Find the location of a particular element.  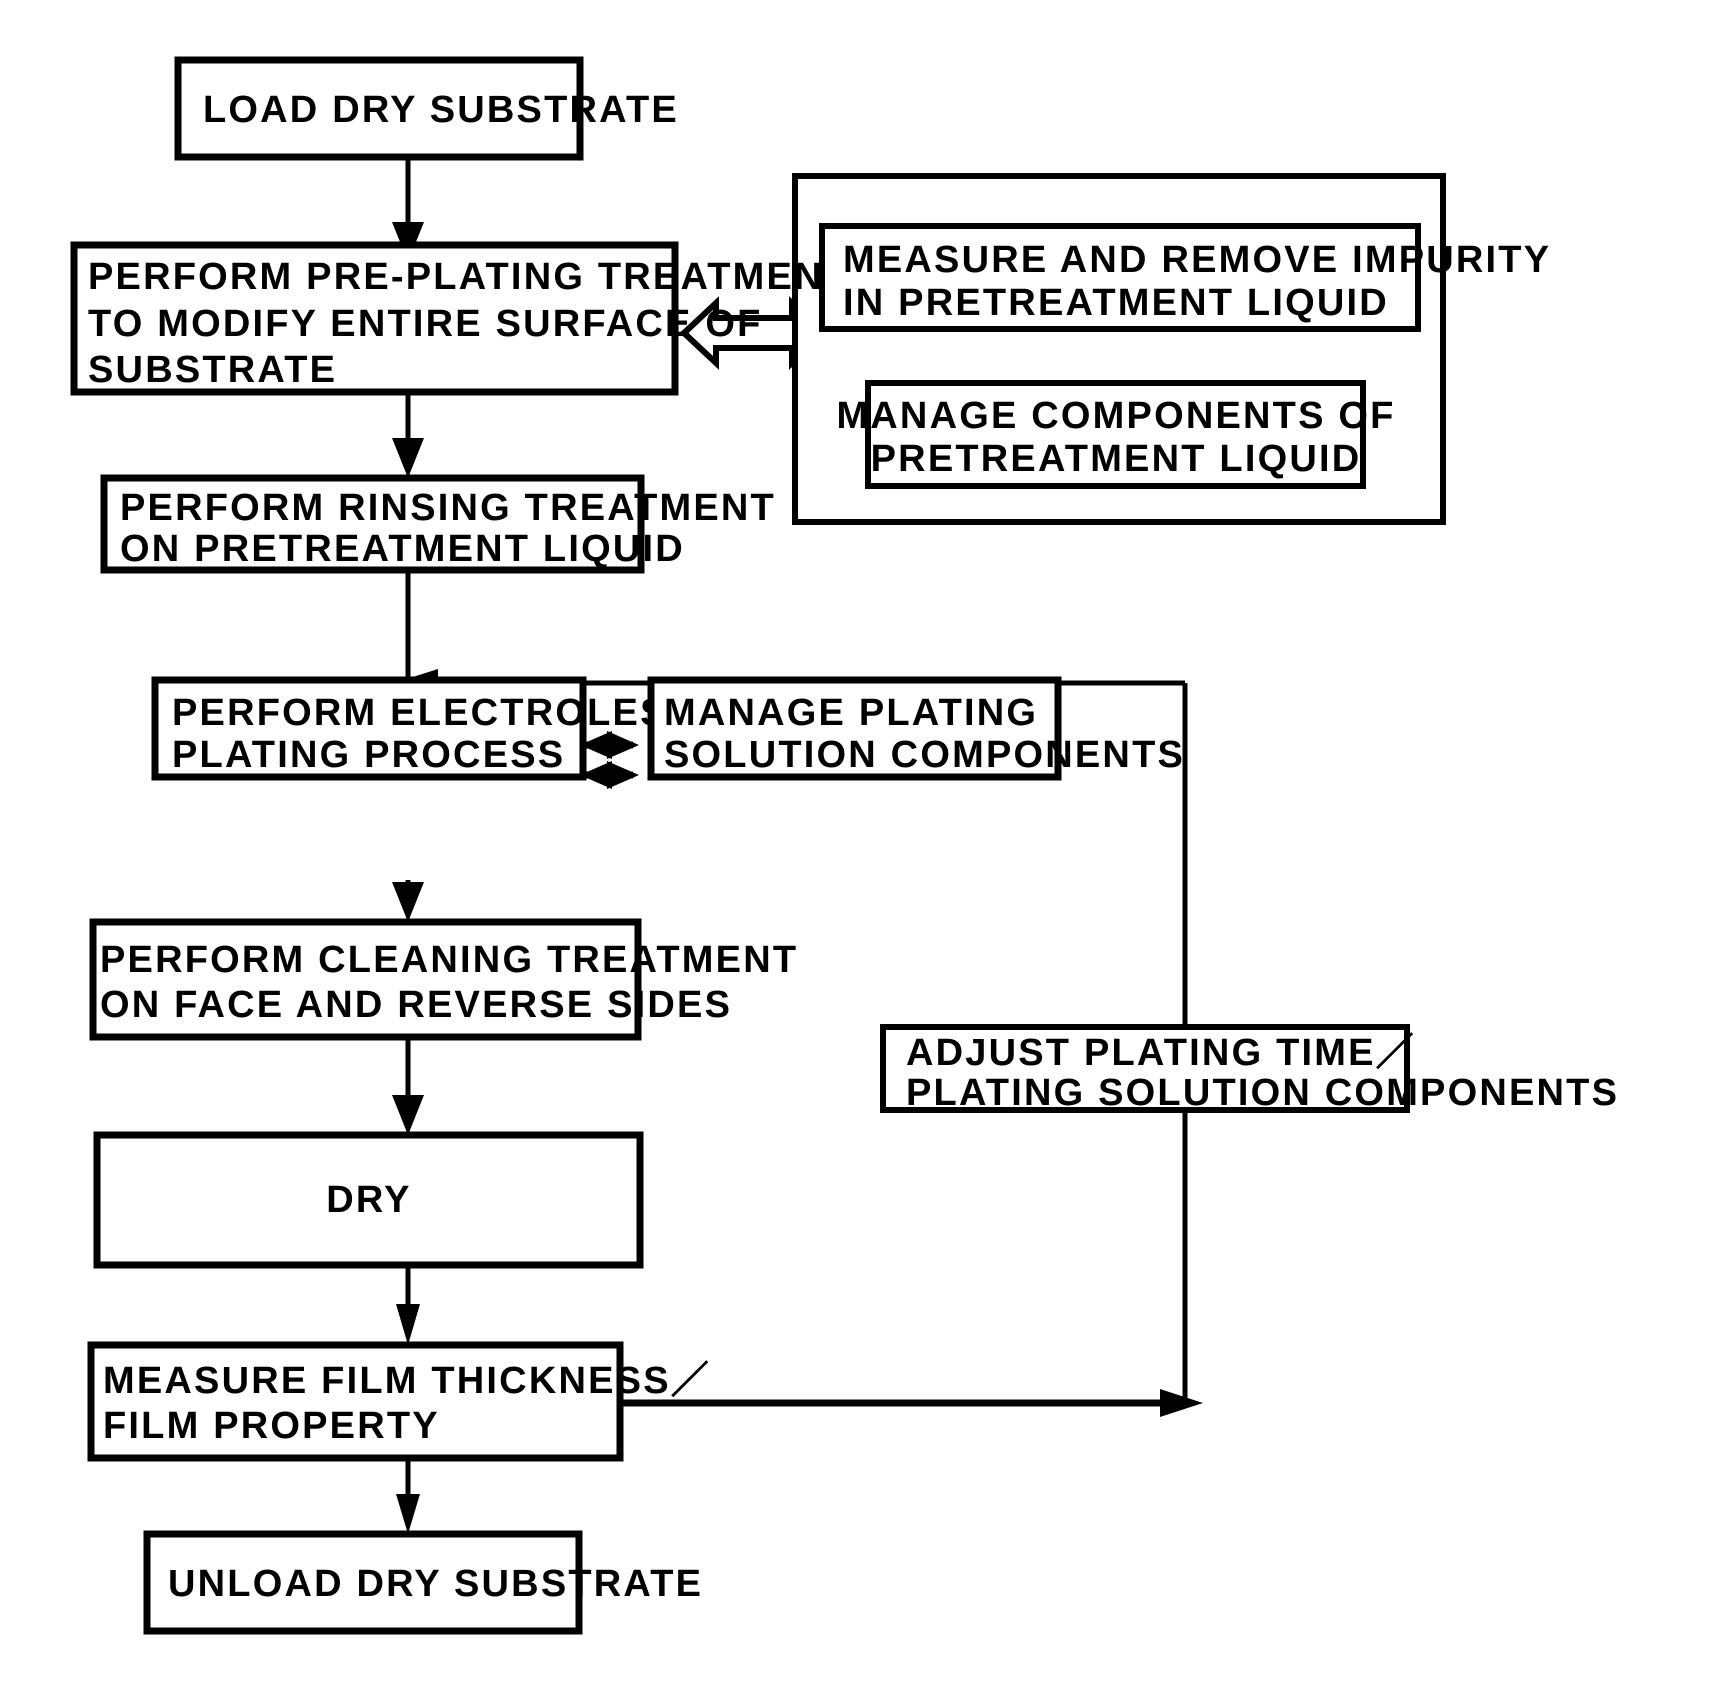

node-manage-components-line-0: MANAGE COMPONENTS OF is located at coordinates (1115, 416).